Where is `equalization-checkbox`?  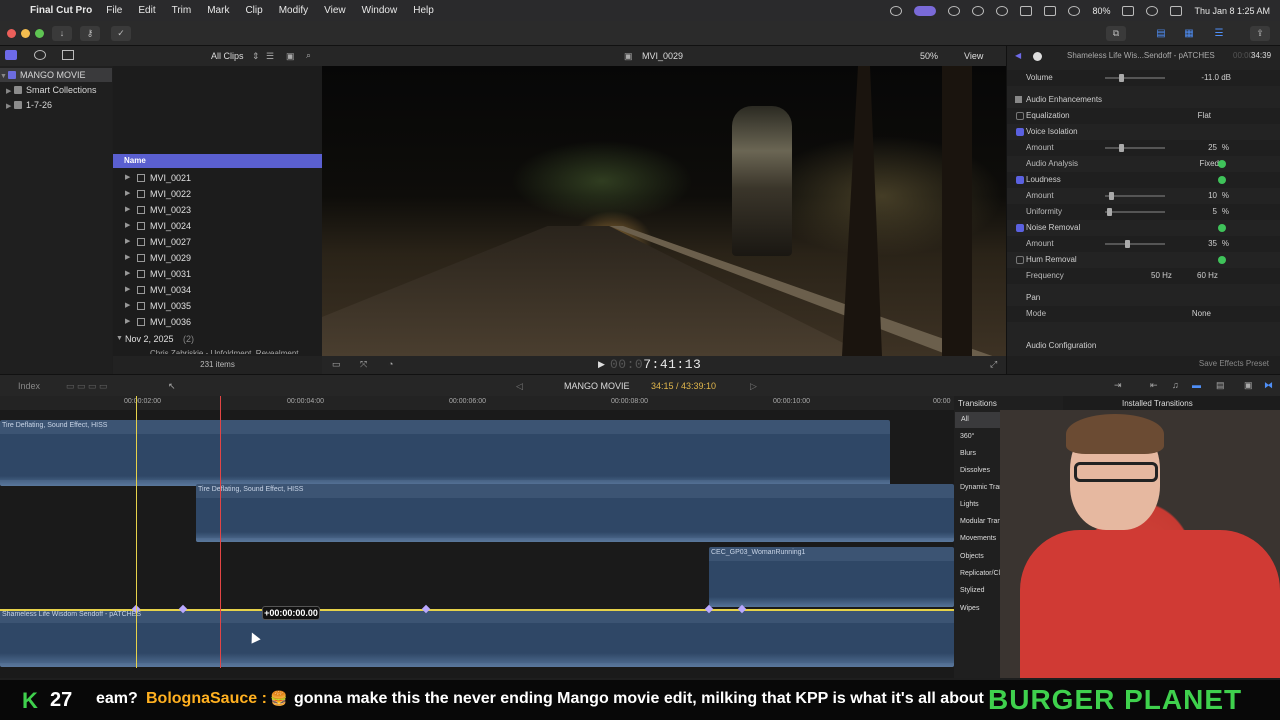 equalization-checkbox is located at coordinates (1020, 116).